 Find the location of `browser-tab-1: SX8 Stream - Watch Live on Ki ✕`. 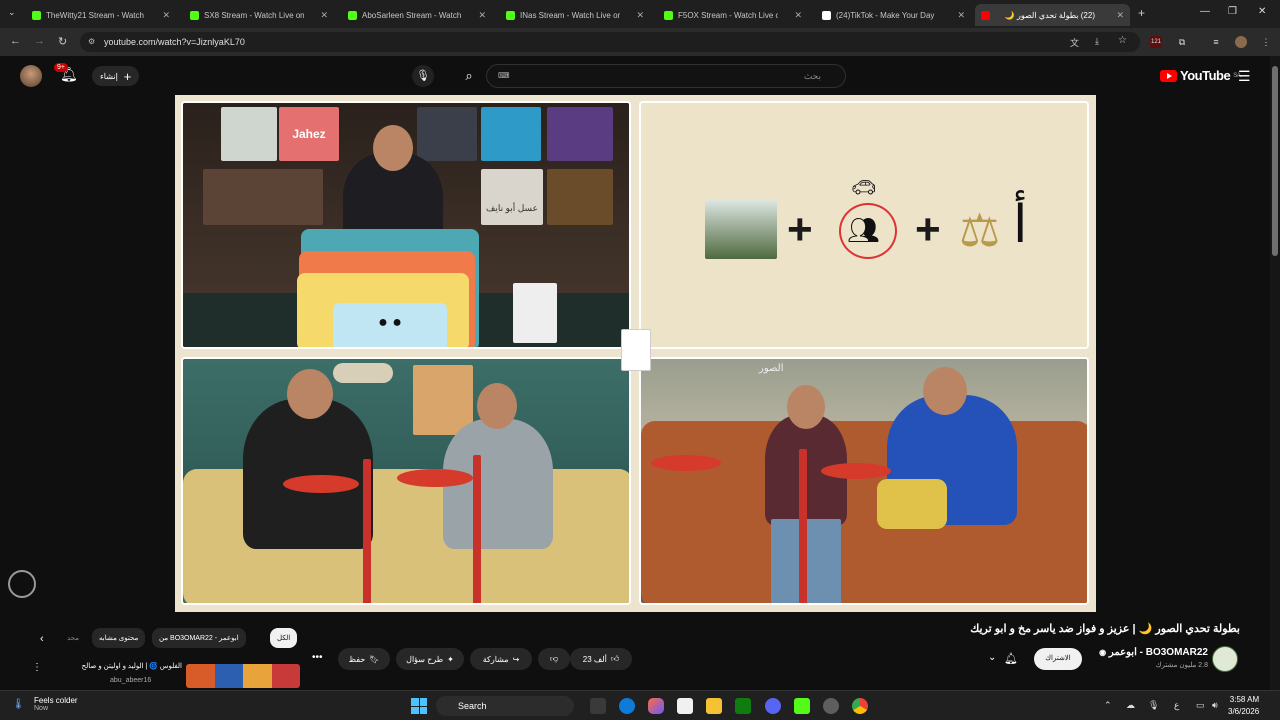

browser-tab-1: SX8 Stream - Watch Live on Ki ✕ is located at coordinates (259, 15).